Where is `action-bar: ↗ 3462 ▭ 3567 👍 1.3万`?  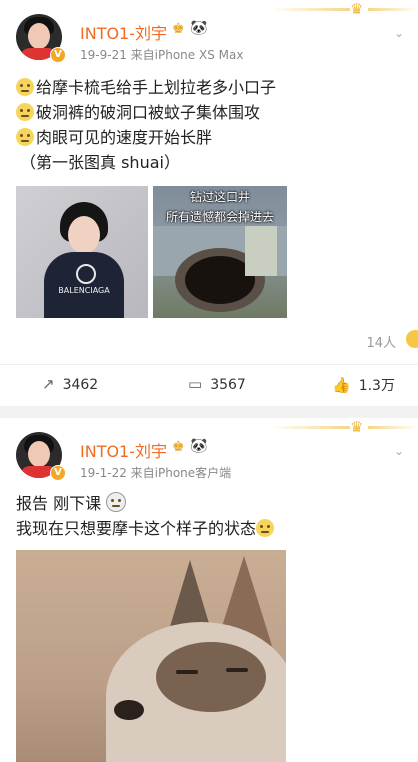
action-bar: ↗ 3462 ▭ 3567 👍 1.3万 is located at coordinates (209, 385).